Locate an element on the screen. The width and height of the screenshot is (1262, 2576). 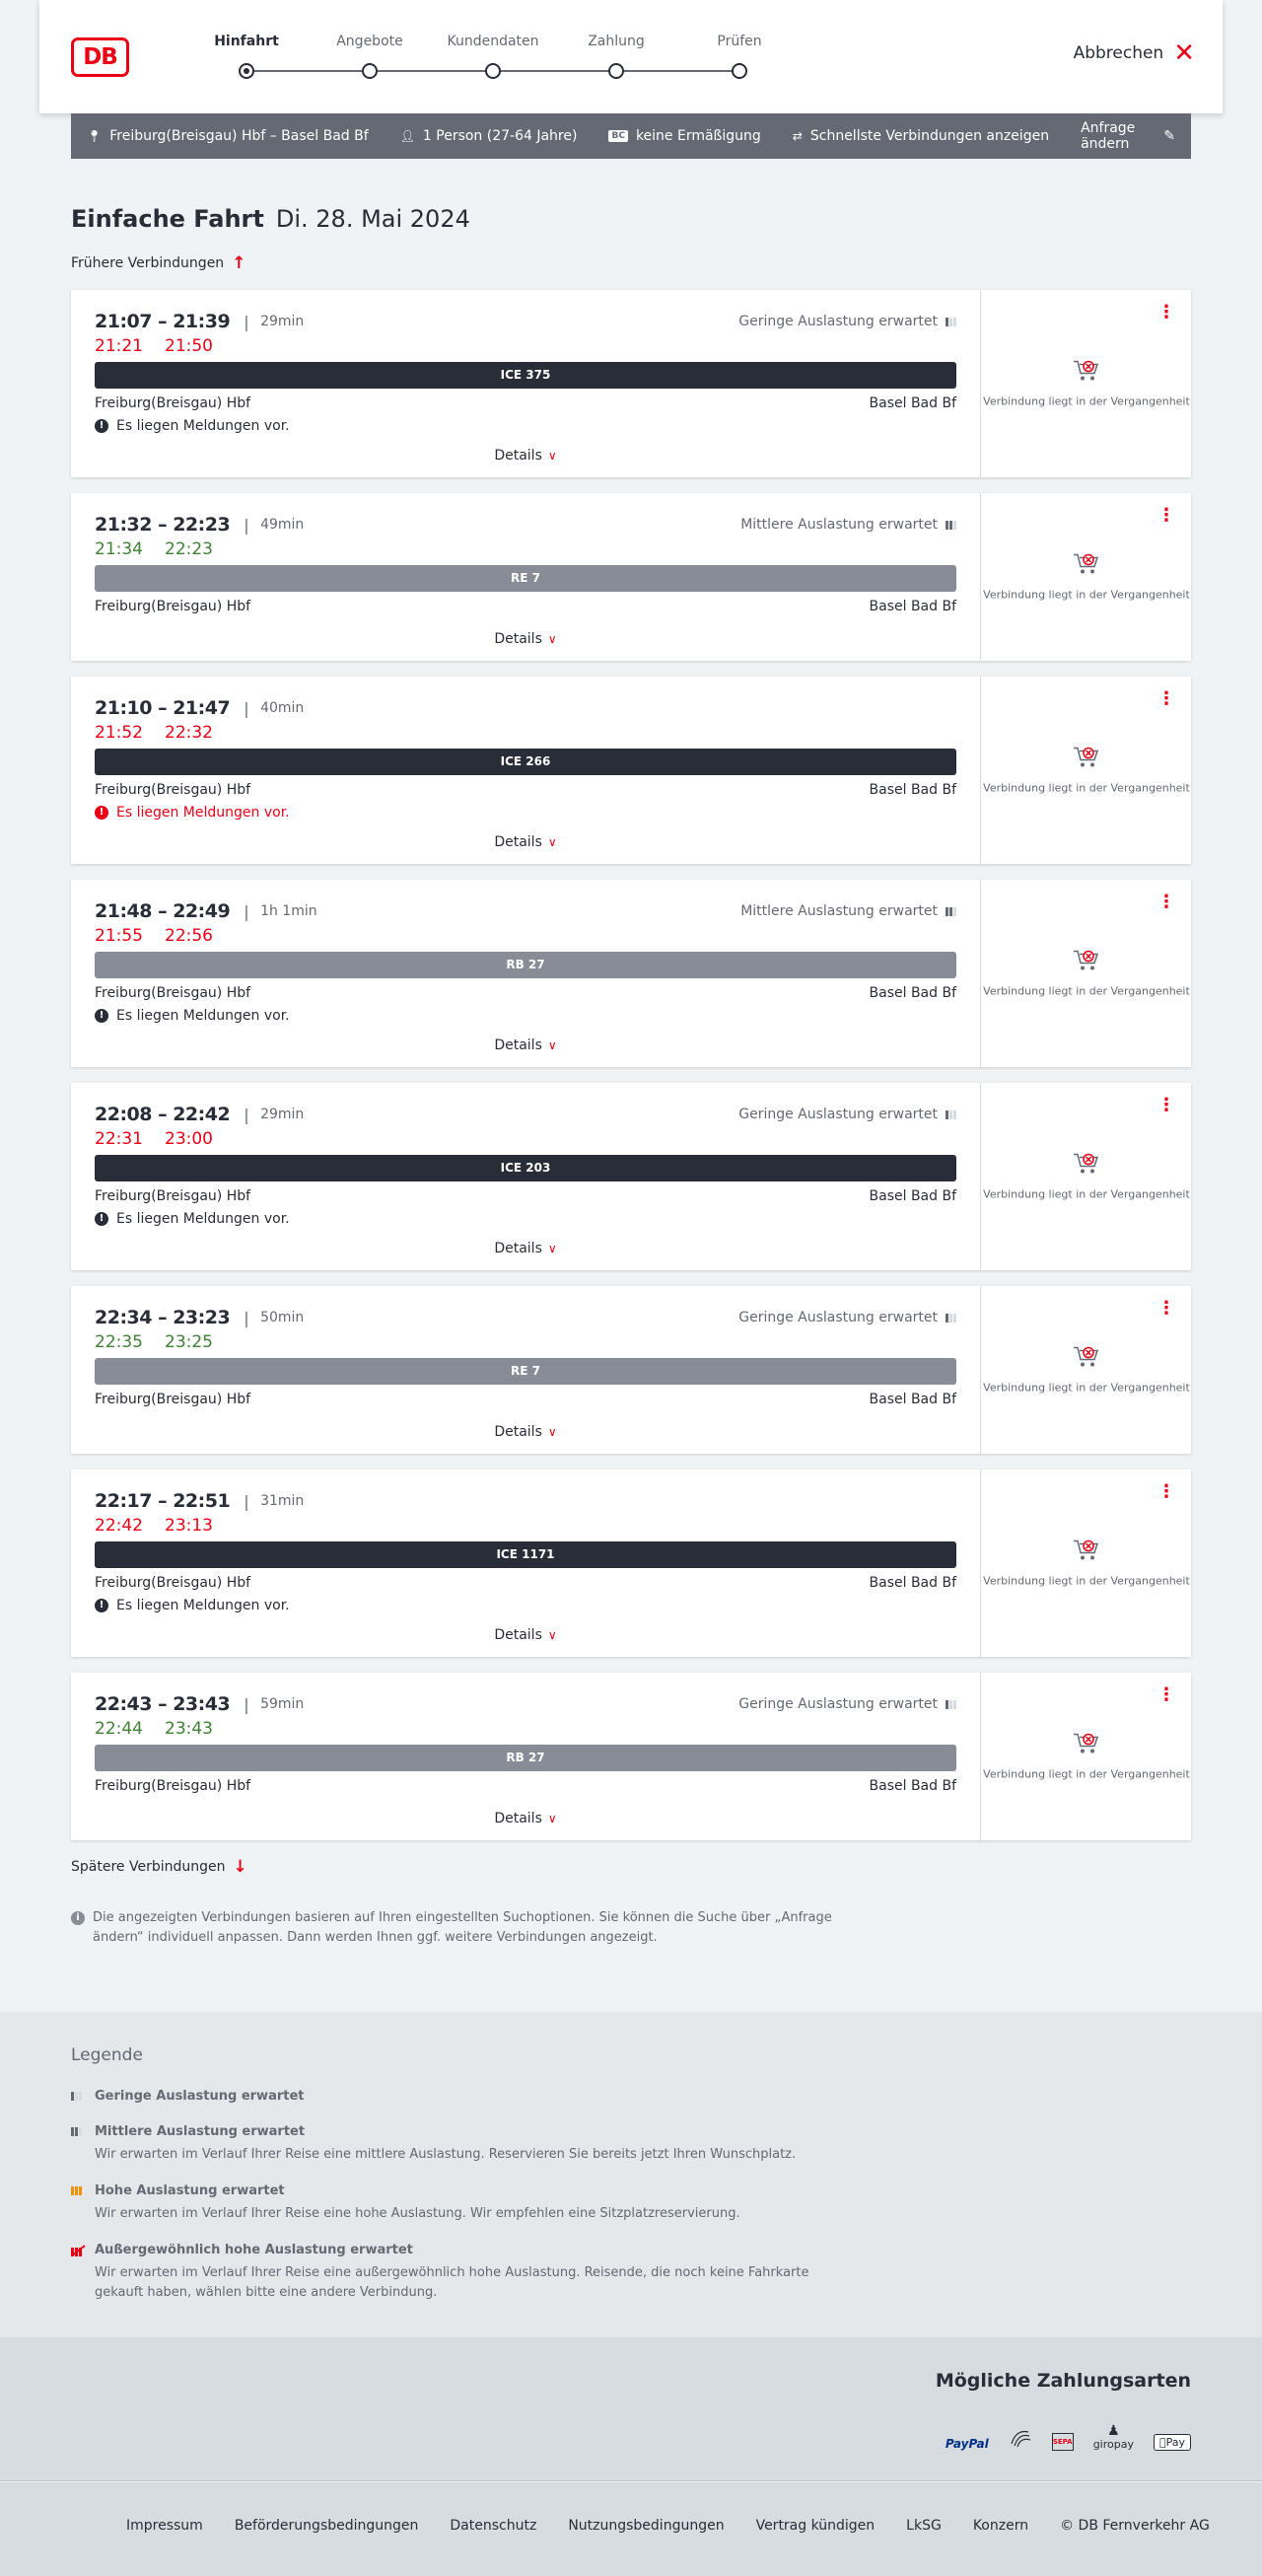
legend-item-title: Hohe Auslastung erwartet is located at coordinates (465, 2190).